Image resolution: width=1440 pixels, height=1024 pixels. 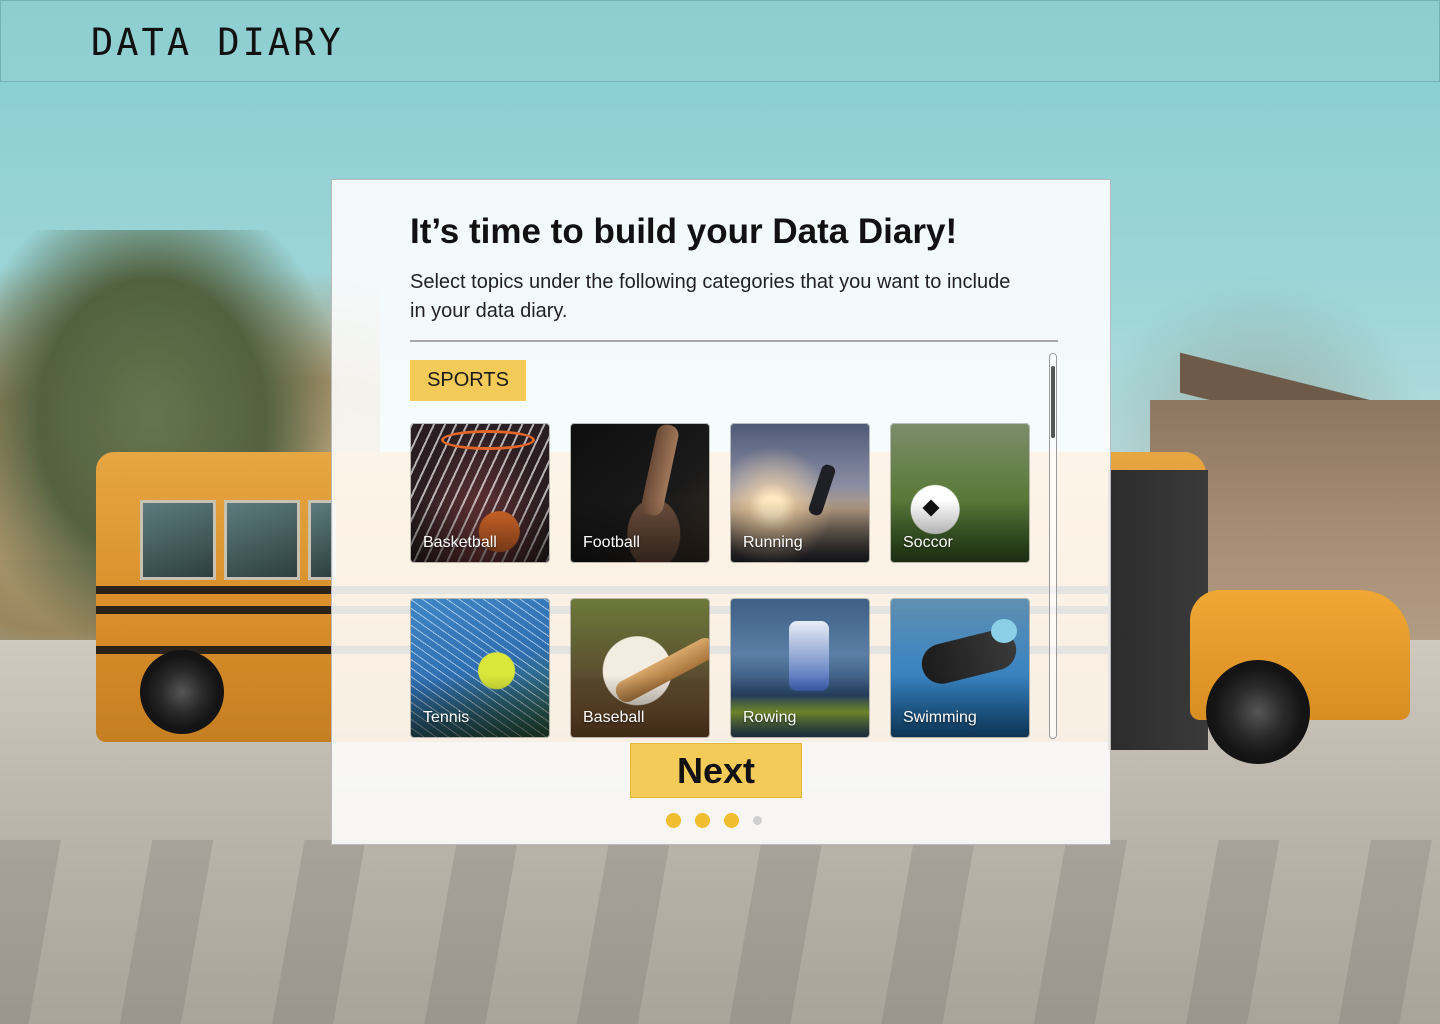 What do you see at coordinates (1258, 712) in the screenshot?
I see `bus-wheel-front` at bounding box center [1258, 712].